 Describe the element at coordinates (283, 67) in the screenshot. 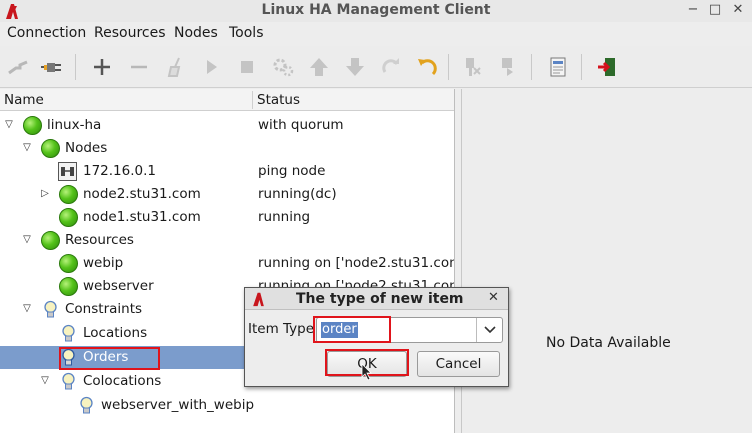

I see `migrate-gears-icon` at that location.